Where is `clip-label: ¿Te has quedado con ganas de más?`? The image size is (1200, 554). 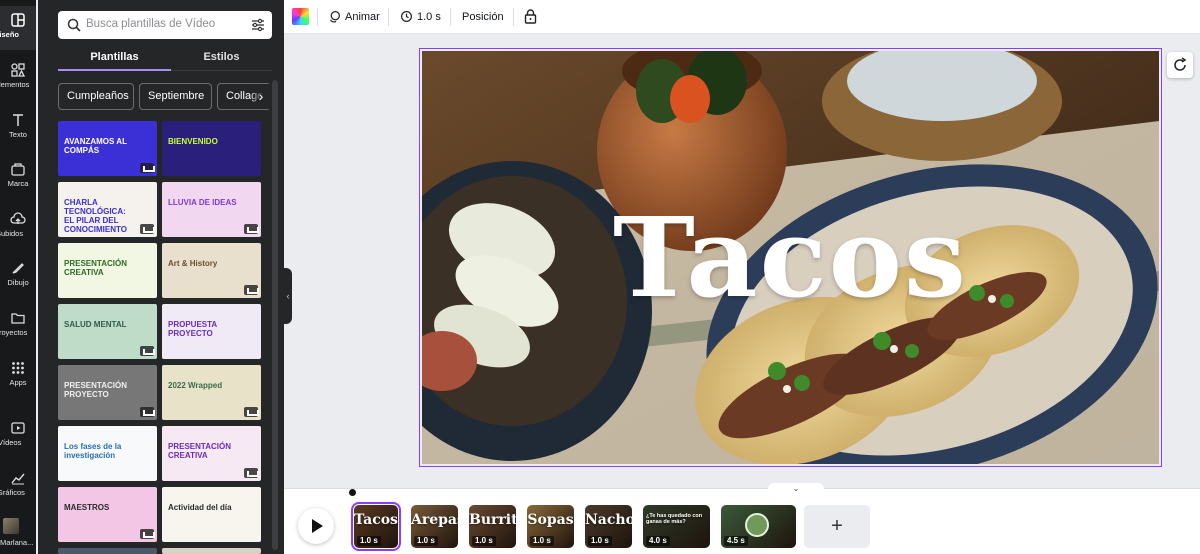 clip-label: ¿Te has quedado con ganas de más? is located at coordinates (674, 519).